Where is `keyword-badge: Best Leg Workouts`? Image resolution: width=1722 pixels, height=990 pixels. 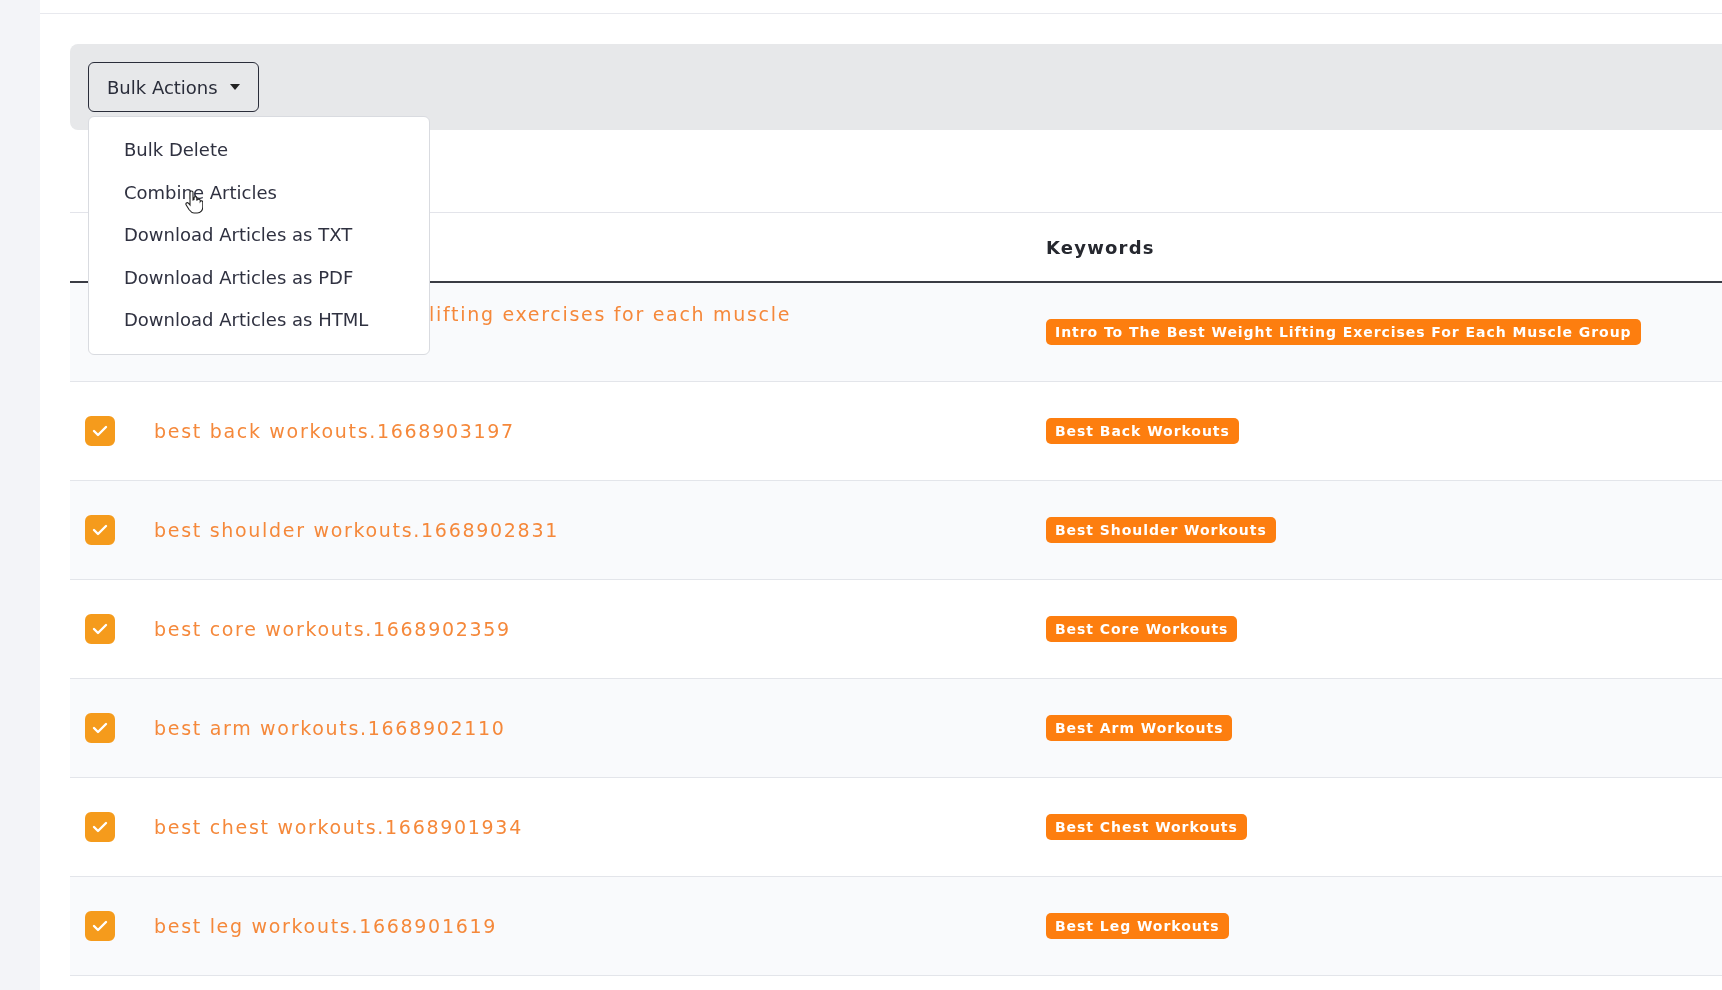
keyword-badge: Best Leg Workouts is located at coordinates (1137, 926).